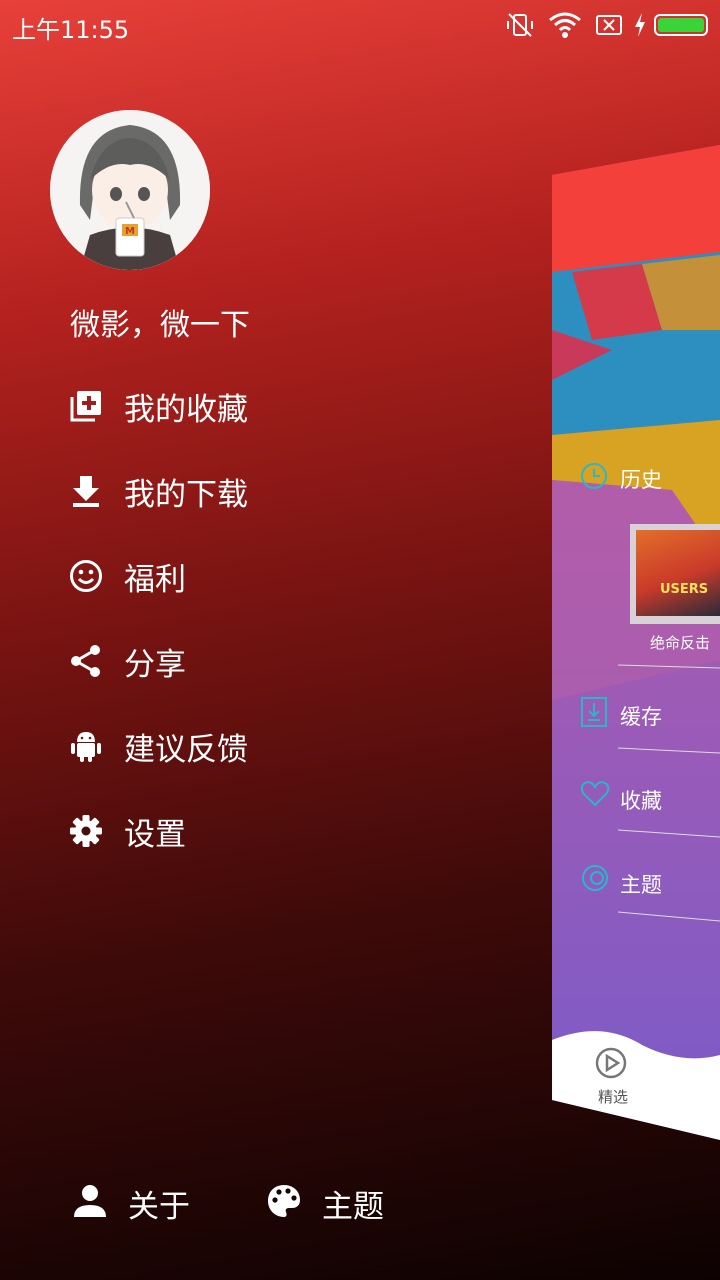 The width and height of the screenshot is (720, 1280). What do you see at coordinates (594, 476) in the screenshot?
I see `clock-icon` at bounding box center [594, 476].